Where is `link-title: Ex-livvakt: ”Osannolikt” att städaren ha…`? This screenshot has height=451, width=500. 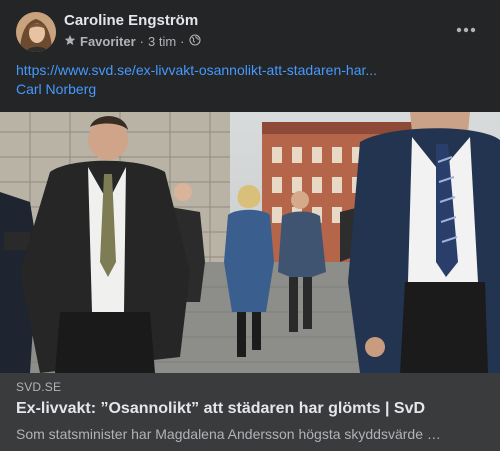
link-title: Ex-livvakt: ”Osannolikt” att städaren ha… is located at coordinates (220, 409).